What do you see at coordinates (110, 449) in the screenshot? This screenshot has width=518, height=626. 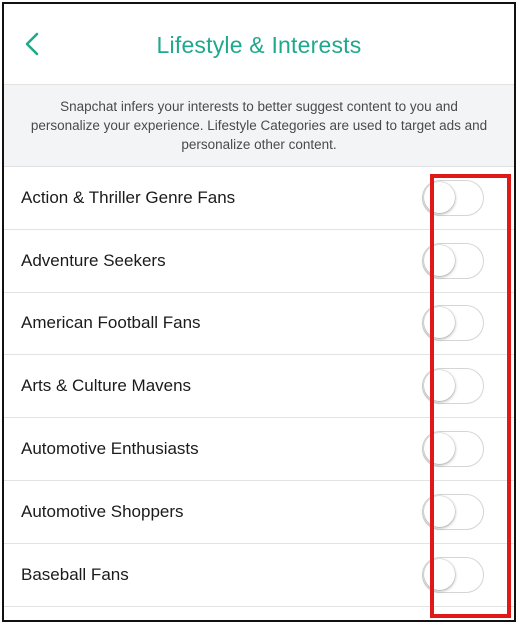 I see `list-item-label: Automotive Enthusiasts` at bounding box center [110, 449].